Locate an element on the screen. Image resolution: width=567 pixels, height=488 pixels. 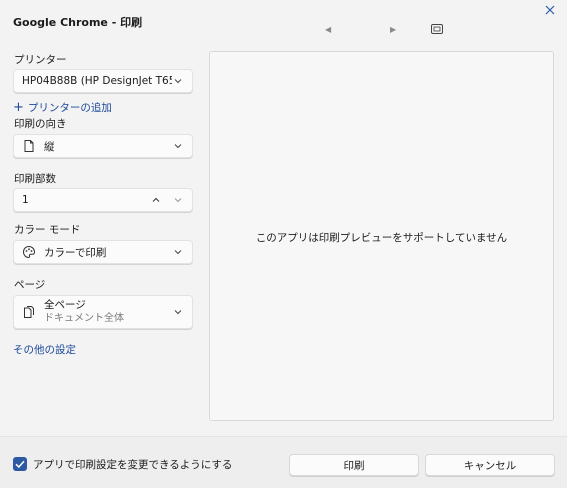
previous-page-icon: ◀ is located at coordinates (328, 29).